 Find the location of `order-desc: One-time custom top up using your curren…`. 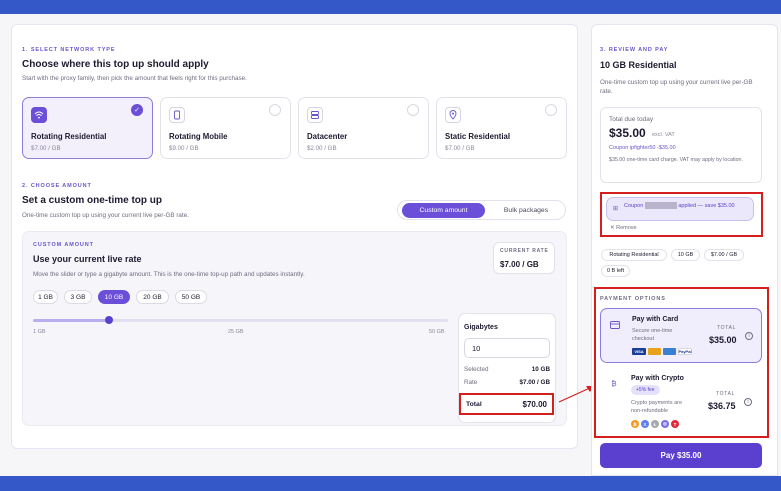

order-desc: One-time custom top up using your curren… is located at coordinates (676, 87).